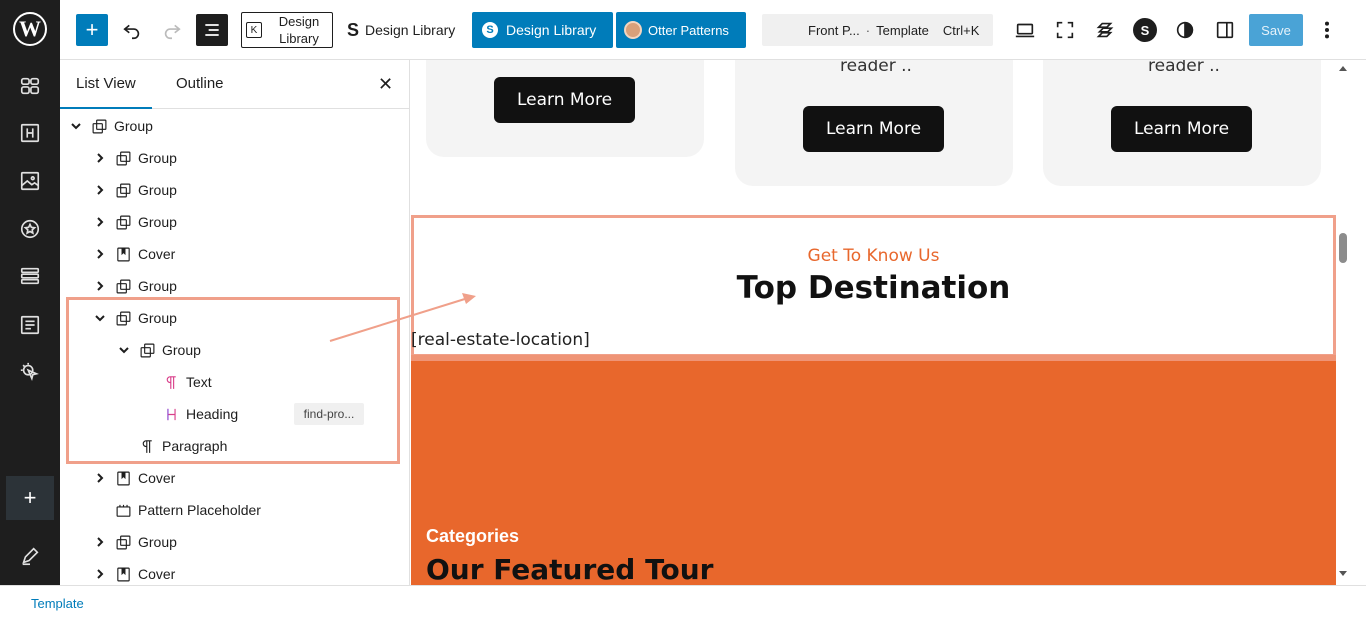 This screenshot has height=620, width=1366. I want to click on admin-rail: W +, so click(30, 292).